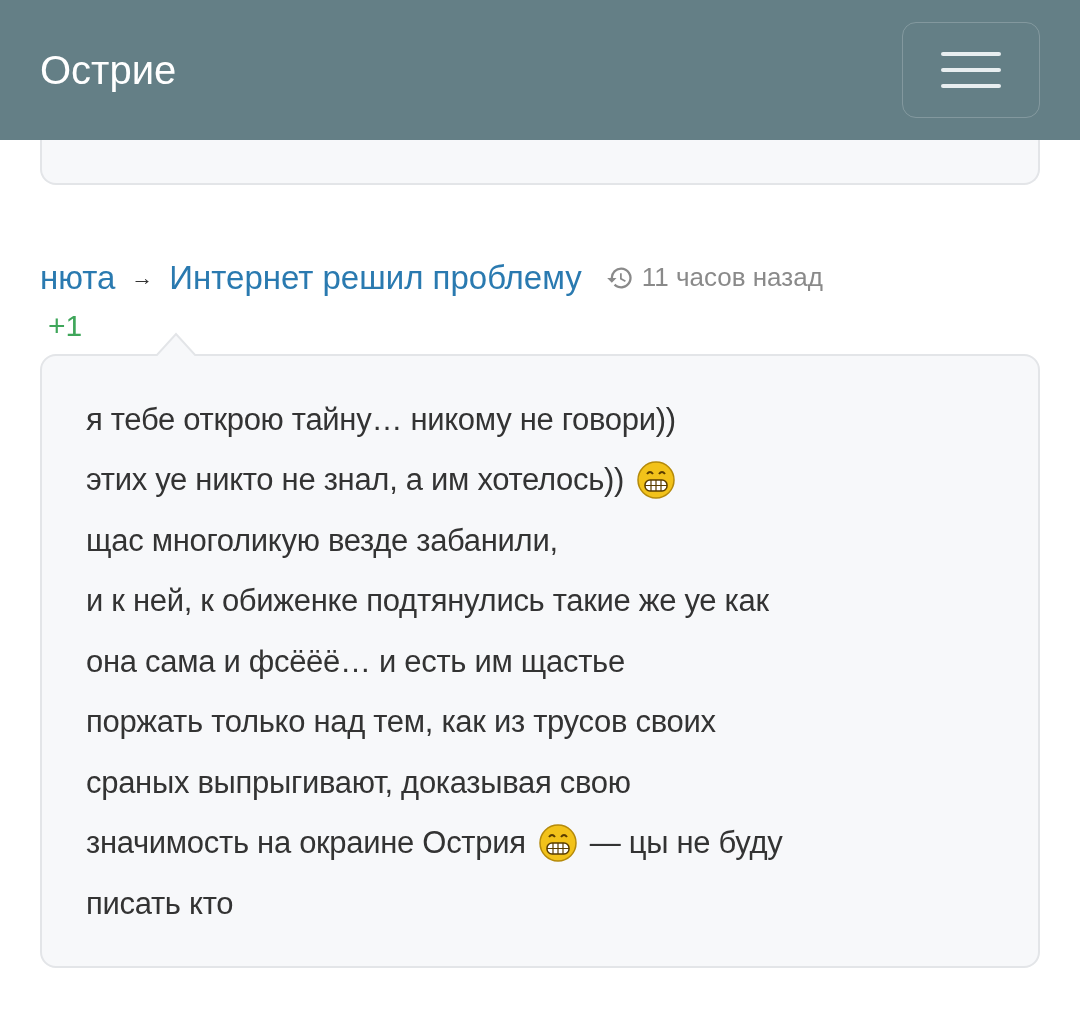 This screenshot has height=1012, width=1080. I want to click on post-link: Интернет решил проблему, so click(375, 278).